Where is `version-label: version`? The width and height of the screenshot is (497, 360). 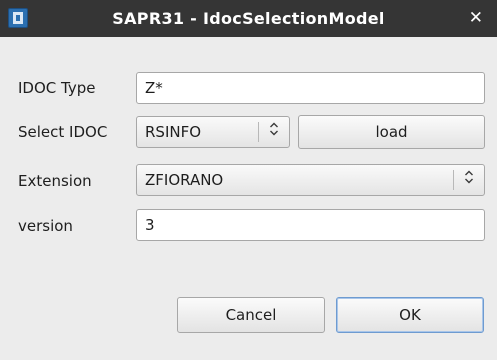
version-label: version is located at coordinates (45, 226).